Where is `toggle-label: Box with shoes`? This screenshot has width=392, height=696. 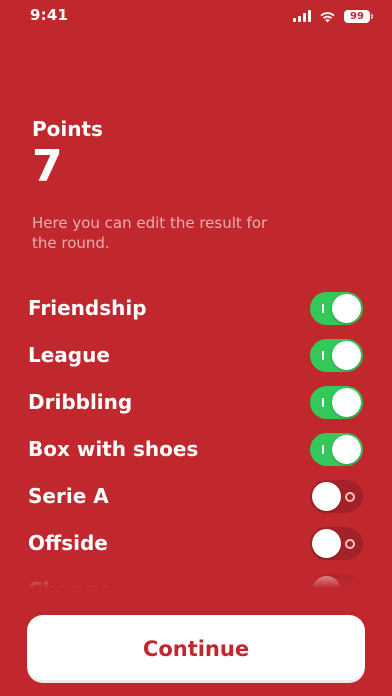 toggle-label: Box with shoes is located at coordinates (113, 449).